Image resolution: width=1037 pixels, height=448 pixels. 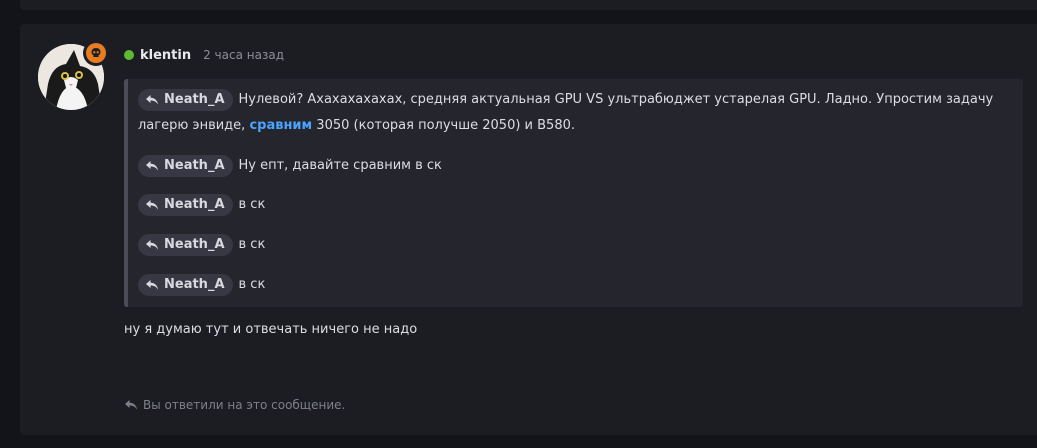 What do you see at coordinates (528, 5) in the screenshot?
I see `previous-post-card` at bounding box center [528, 5].